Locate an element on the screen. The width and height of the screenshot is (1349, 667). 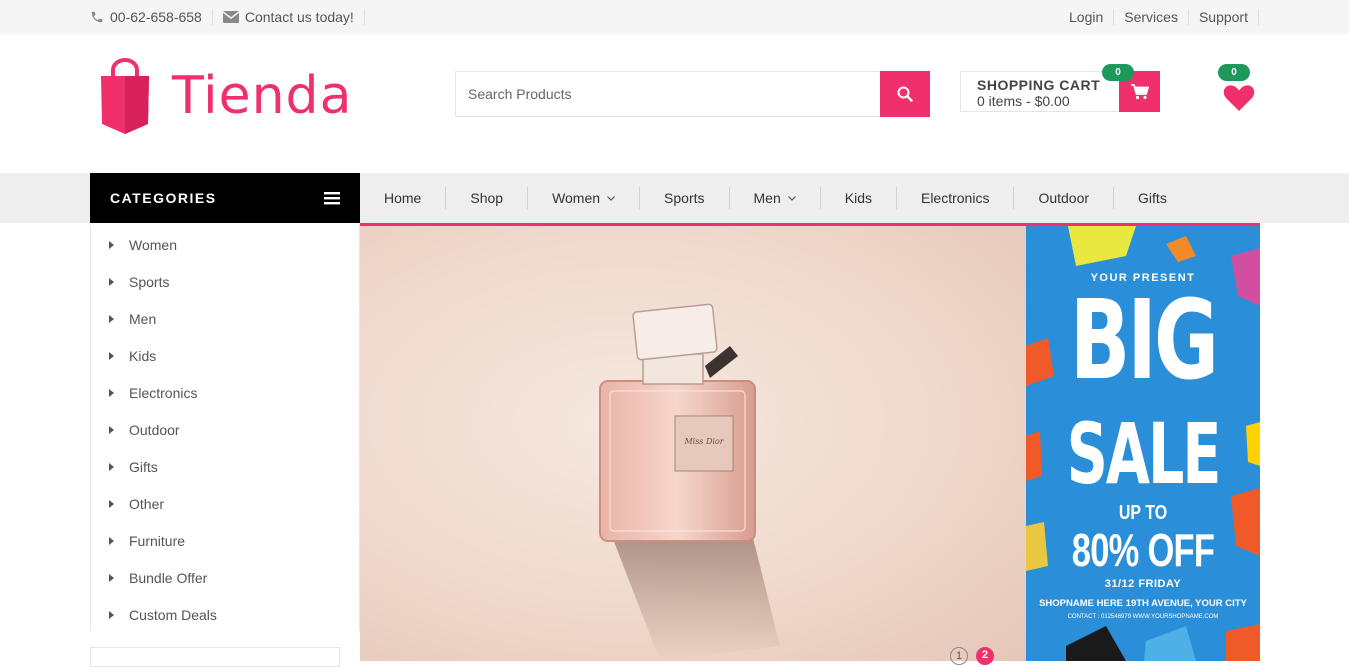
category-label: Kids is located at coordinates (143, 355).